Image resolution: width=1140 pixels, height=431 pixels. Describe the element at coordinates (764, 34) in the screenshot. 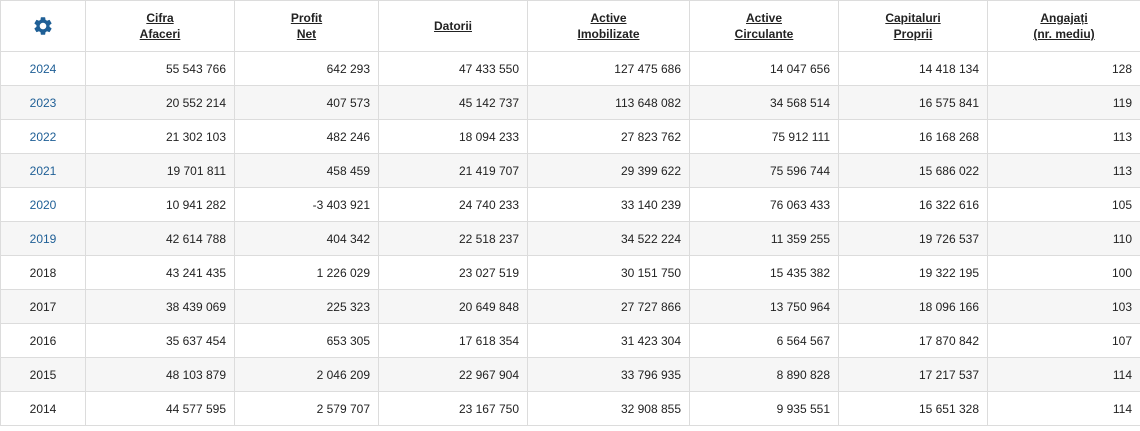

I see `column-header-label: Circulante` at that location.